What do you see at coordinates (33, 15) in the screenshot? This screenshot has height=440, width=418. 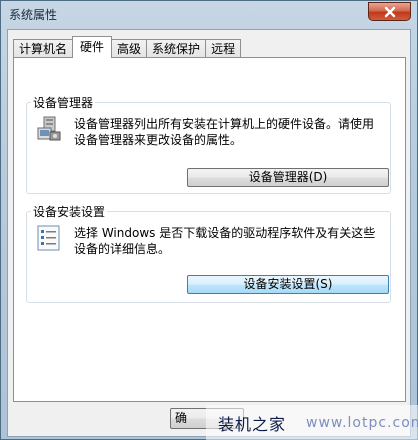 I see `window-title: 系统属性` at bounding box center [33, 15].